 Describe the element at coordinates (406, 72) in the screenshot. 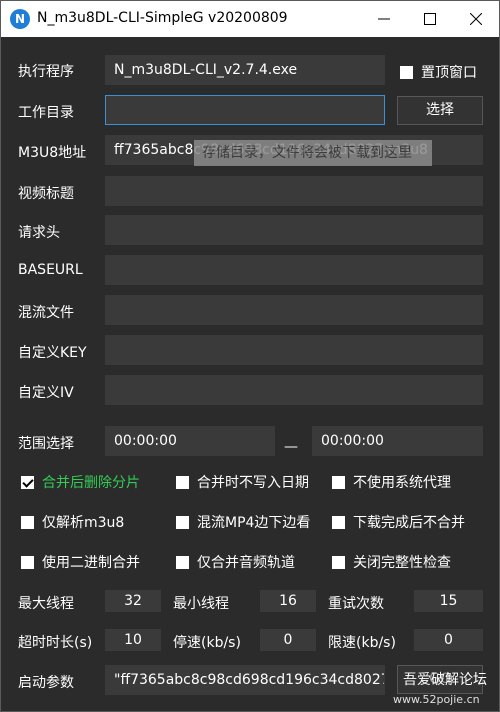

I see `topmost-checkbox-box` at that location.